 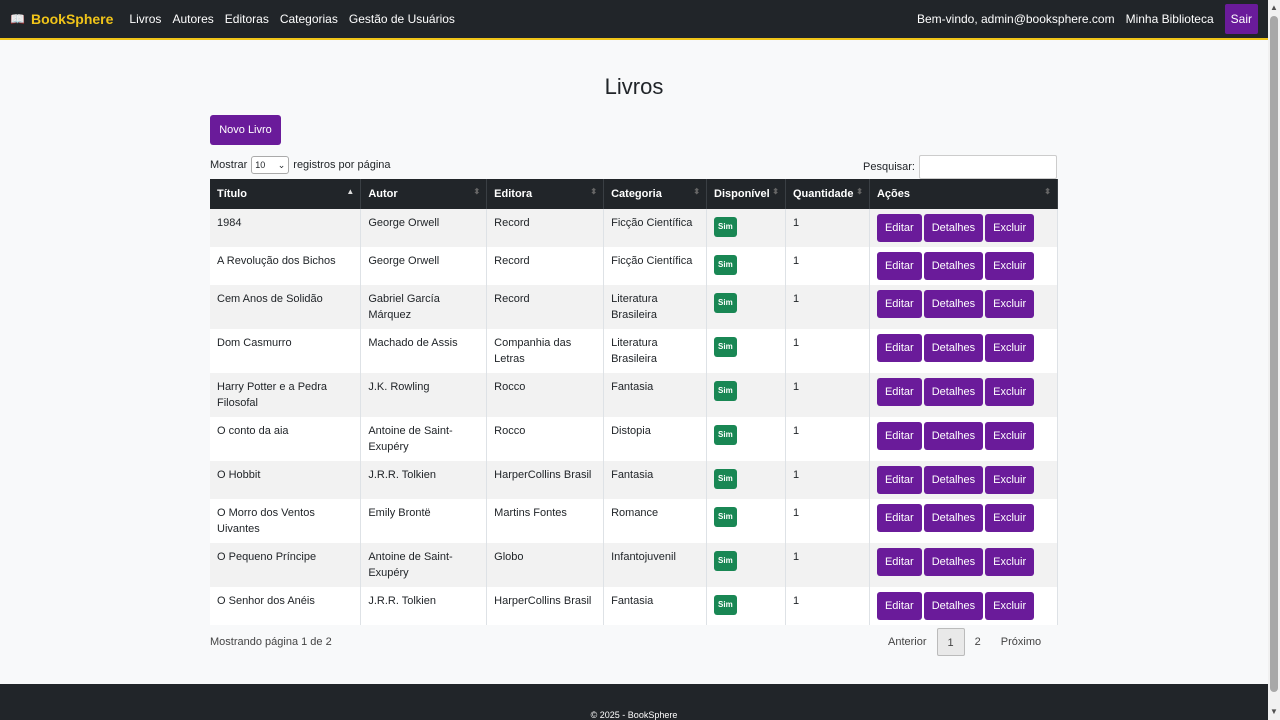 I want to click on col-header-publisher: Editora ⬍, so click(x=545, y=194).